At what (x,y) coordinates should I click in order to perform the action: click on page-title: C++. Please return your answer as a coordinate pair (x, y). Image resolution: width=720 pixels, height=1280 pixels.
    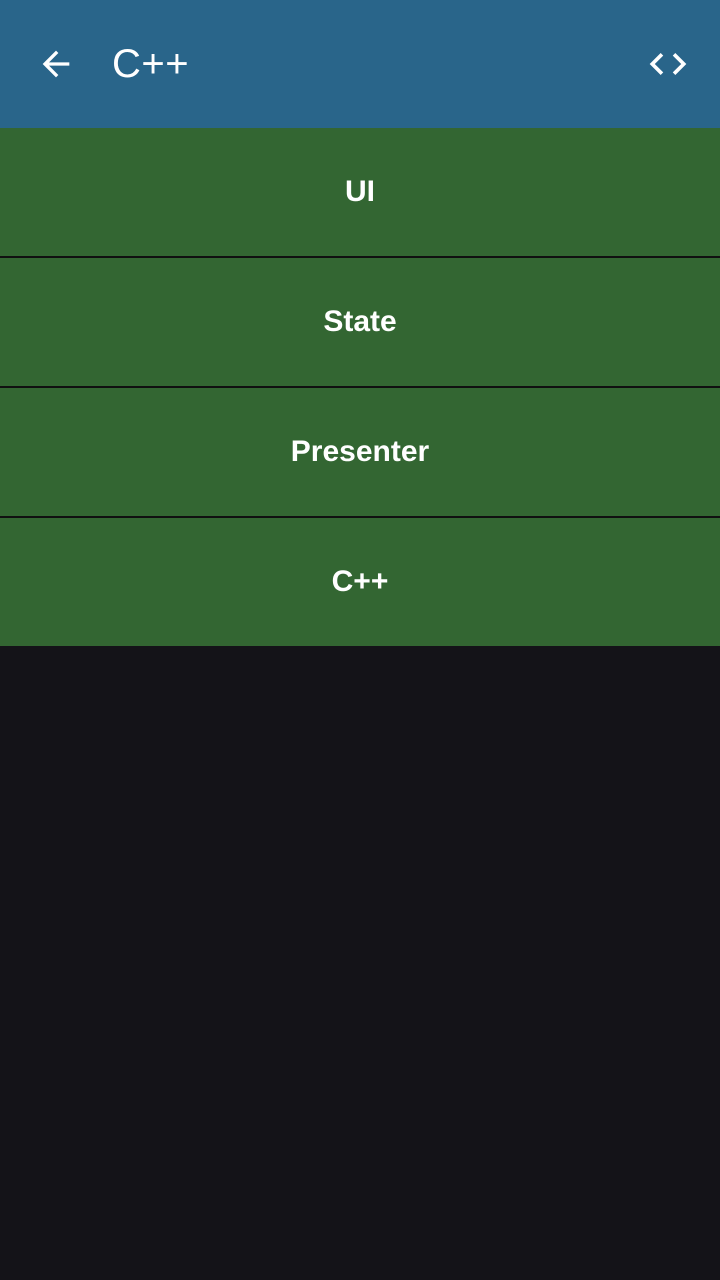
    Looking at the image, I should click on (151, 64).